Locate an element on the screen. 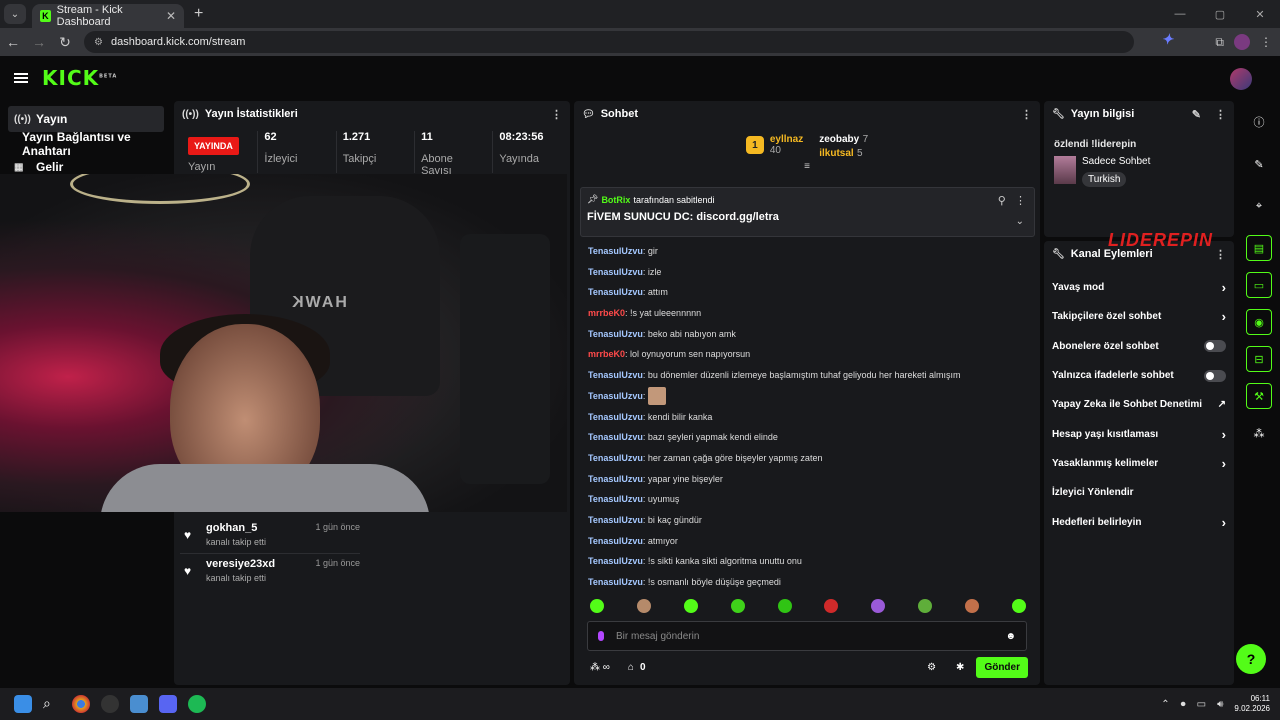 This screenshot has height=720, width=1280. profile-avatar is located at coordinates (1242, 42).